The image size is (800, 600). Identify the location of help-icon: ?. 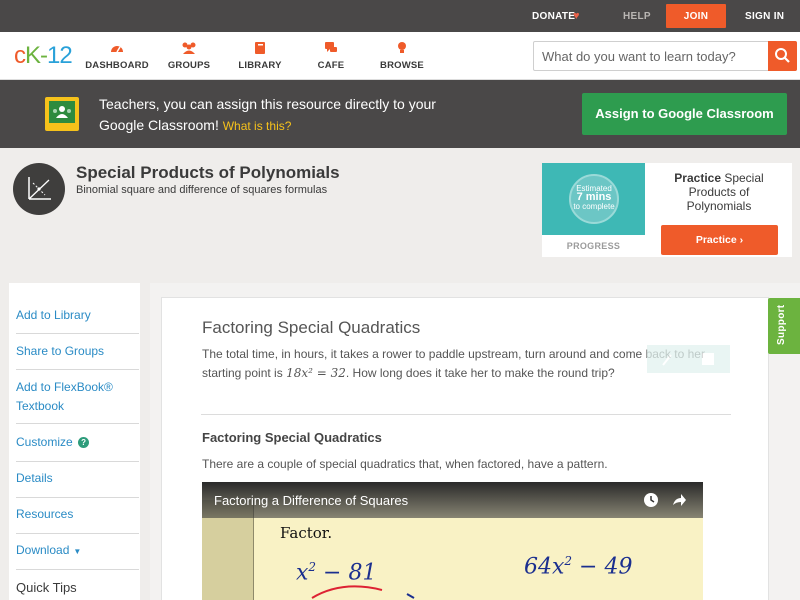
(84, 442).